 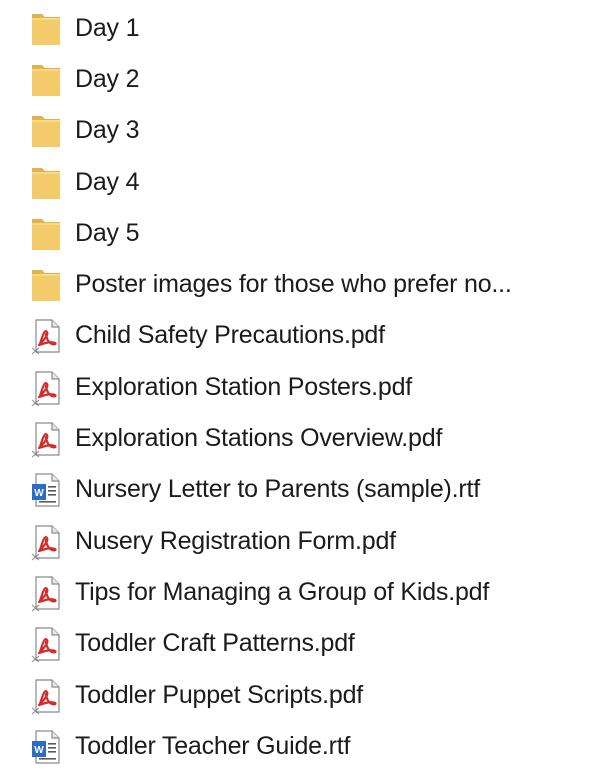 I want to click on file-list-item: W Nursery Letter to Parents (sample).rtf, so click(x=296, y=490).